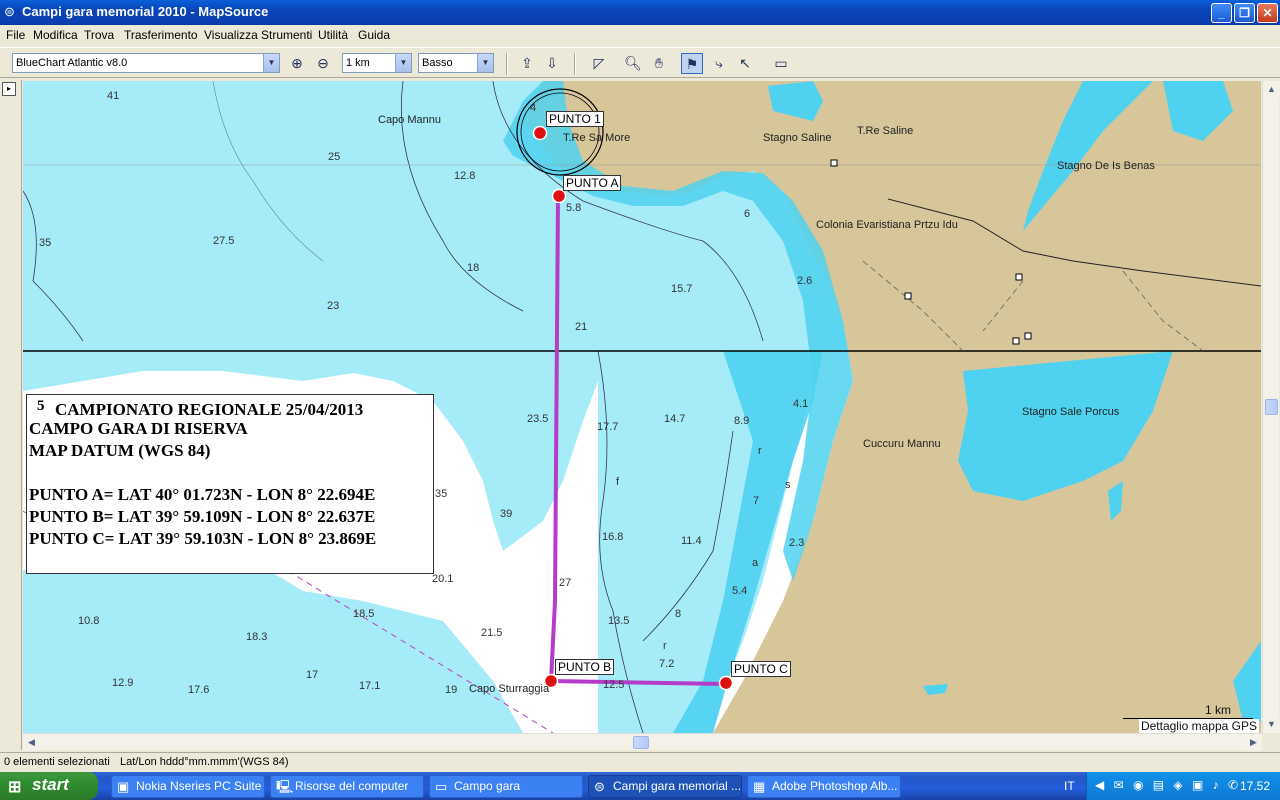 The image size is (1280, 800). What do you see at coordinates (797, 543) in the screenshot?
I see `depth-sounding: 2.3` at bounding box center [797, 543].